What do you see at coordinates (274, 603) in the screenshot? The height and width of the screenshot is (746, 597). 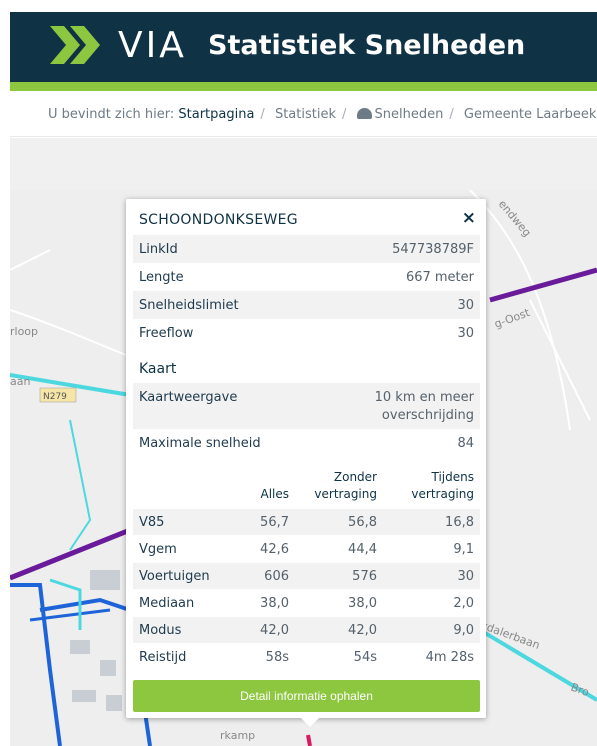 I see `cell-alles: 38,0` at bounding box center [274, 603].